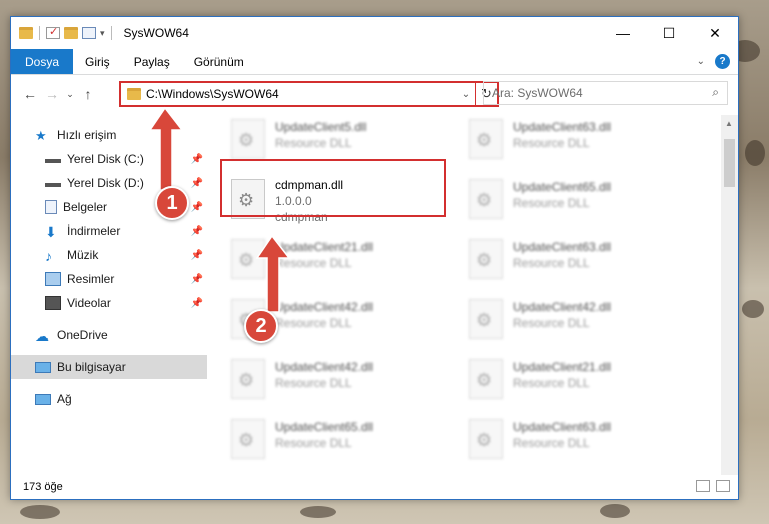 The image size is (769, 524). I want to click on vertical-scrollbar: ▲, so click(729, 295).